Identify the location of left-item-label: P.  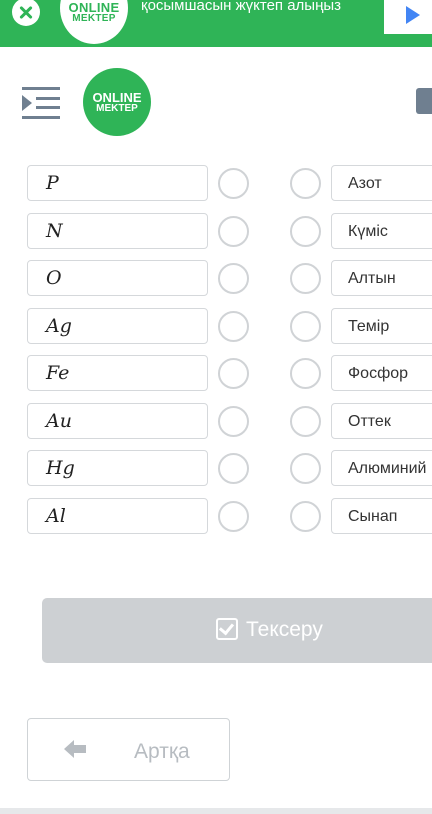
(52, 183).